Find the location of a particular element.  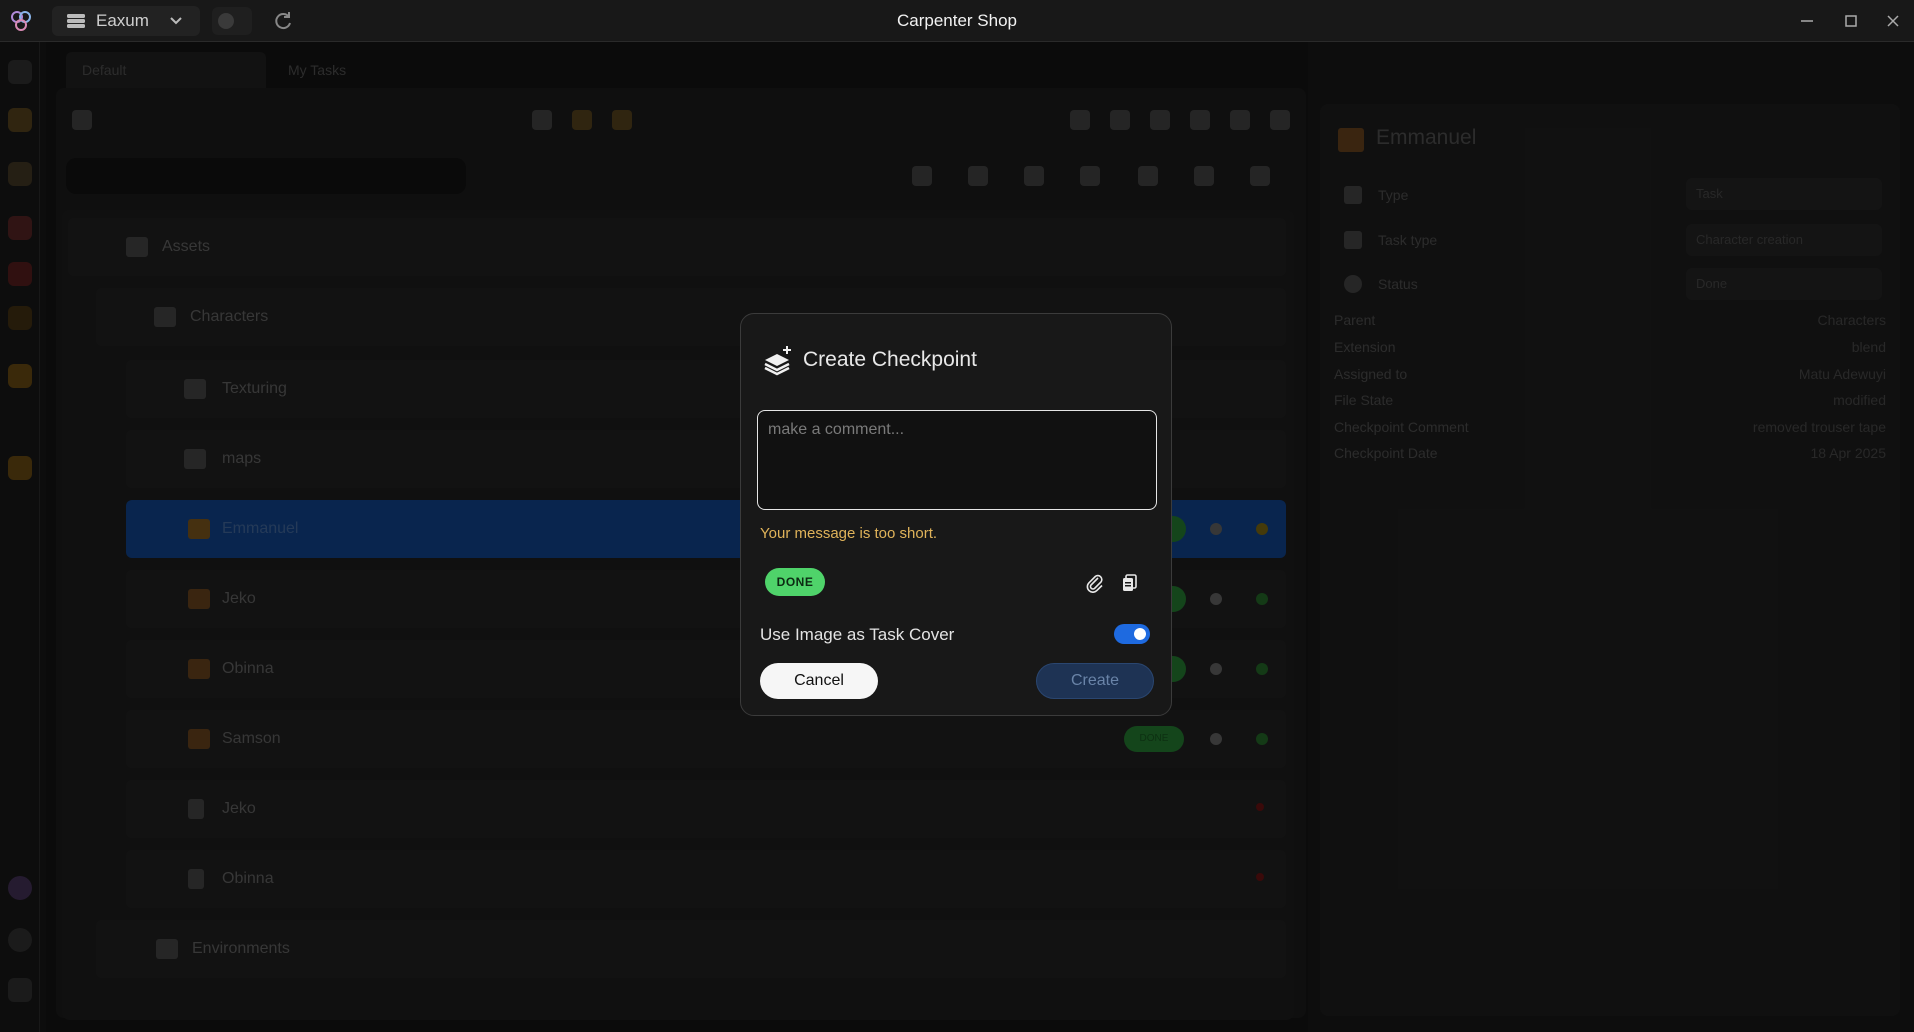

refresh-icon is located at coordinates (283, 21).